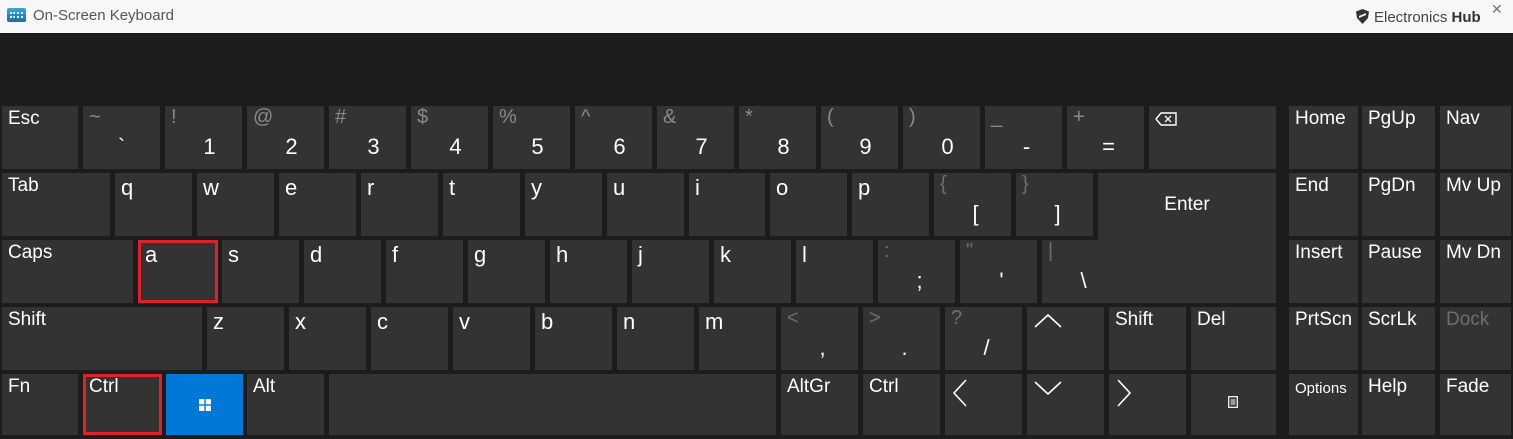  What do you see at coordinates (122, 404) in the screenshot?
I see `key-ctrl-left: Ctrl` at bounding box center [122, 404].